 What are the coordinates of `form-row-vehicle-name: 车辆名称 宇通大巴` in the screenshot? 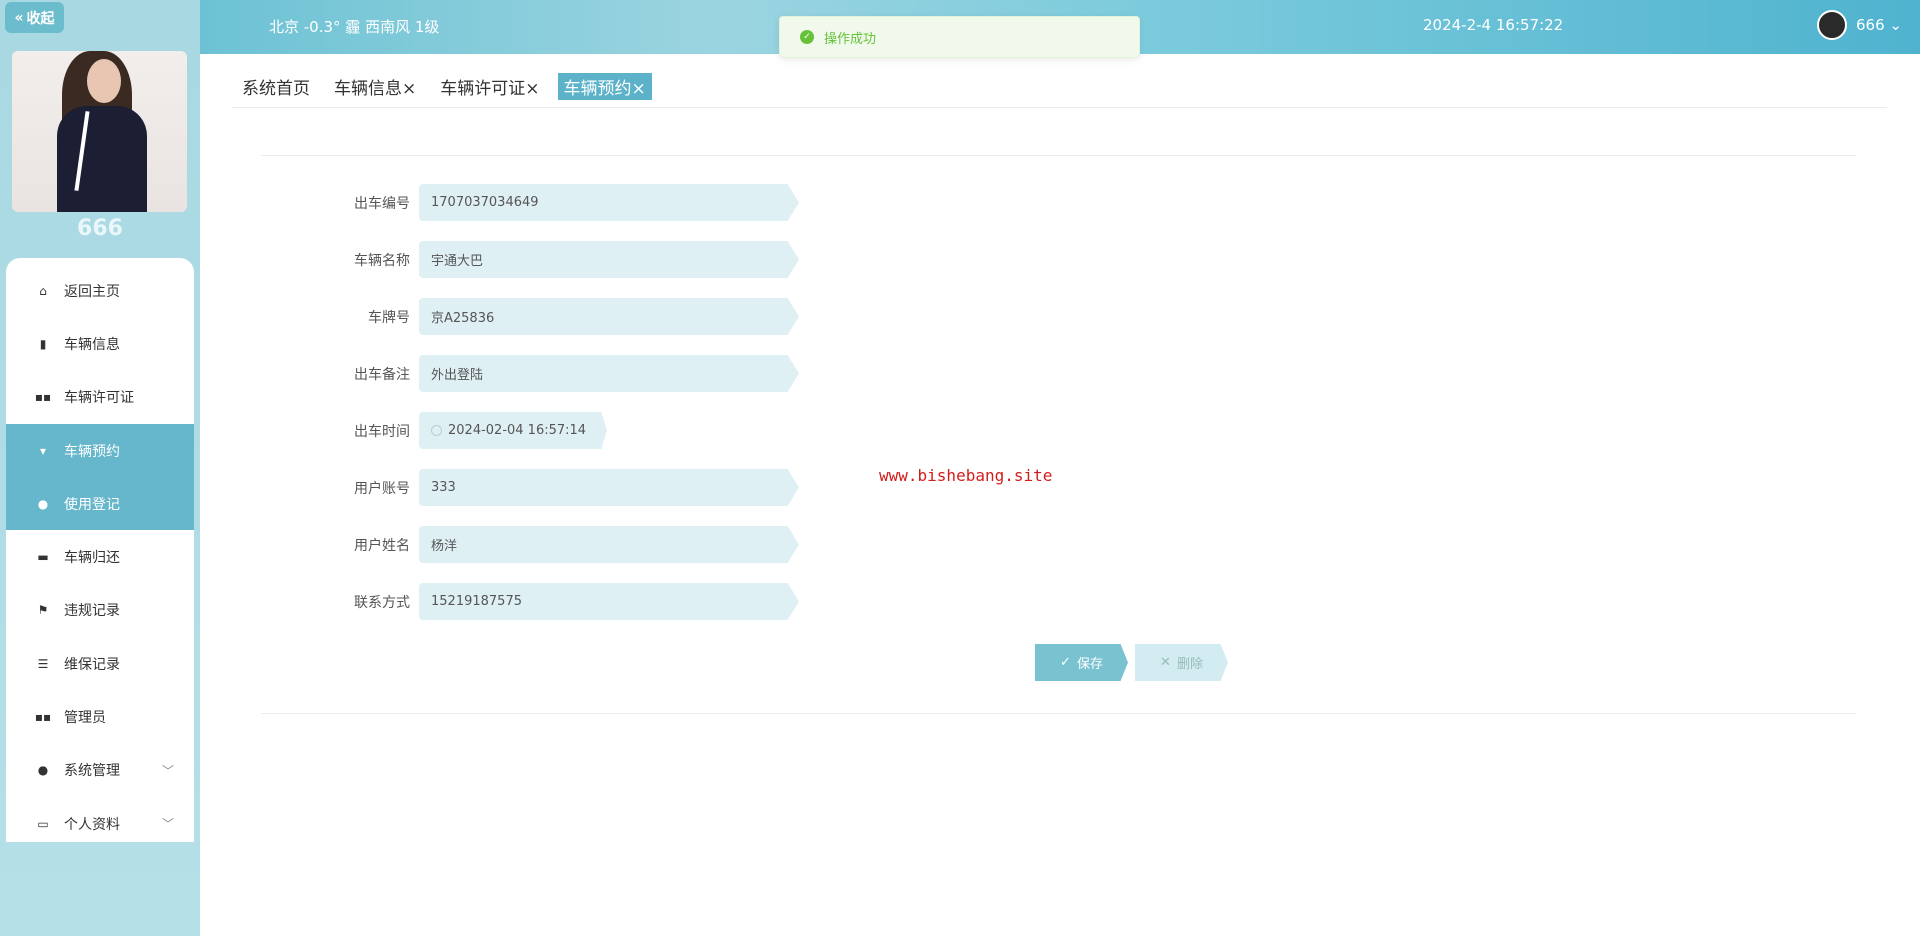 It's located at (529, 259).